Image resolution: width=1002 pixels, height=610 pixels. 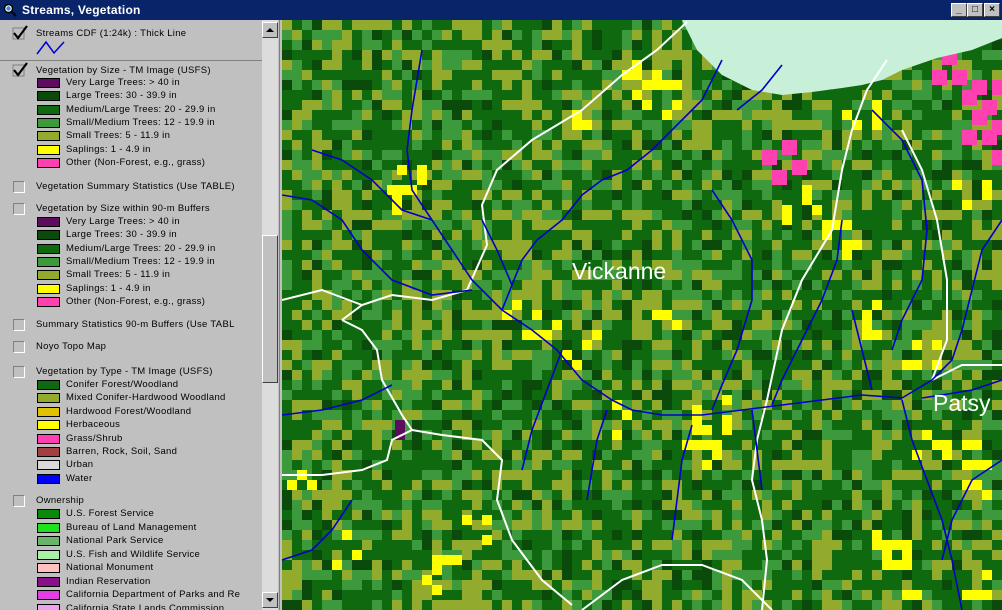 I want to click on scroll-down-button, so click(x=270, y=600).